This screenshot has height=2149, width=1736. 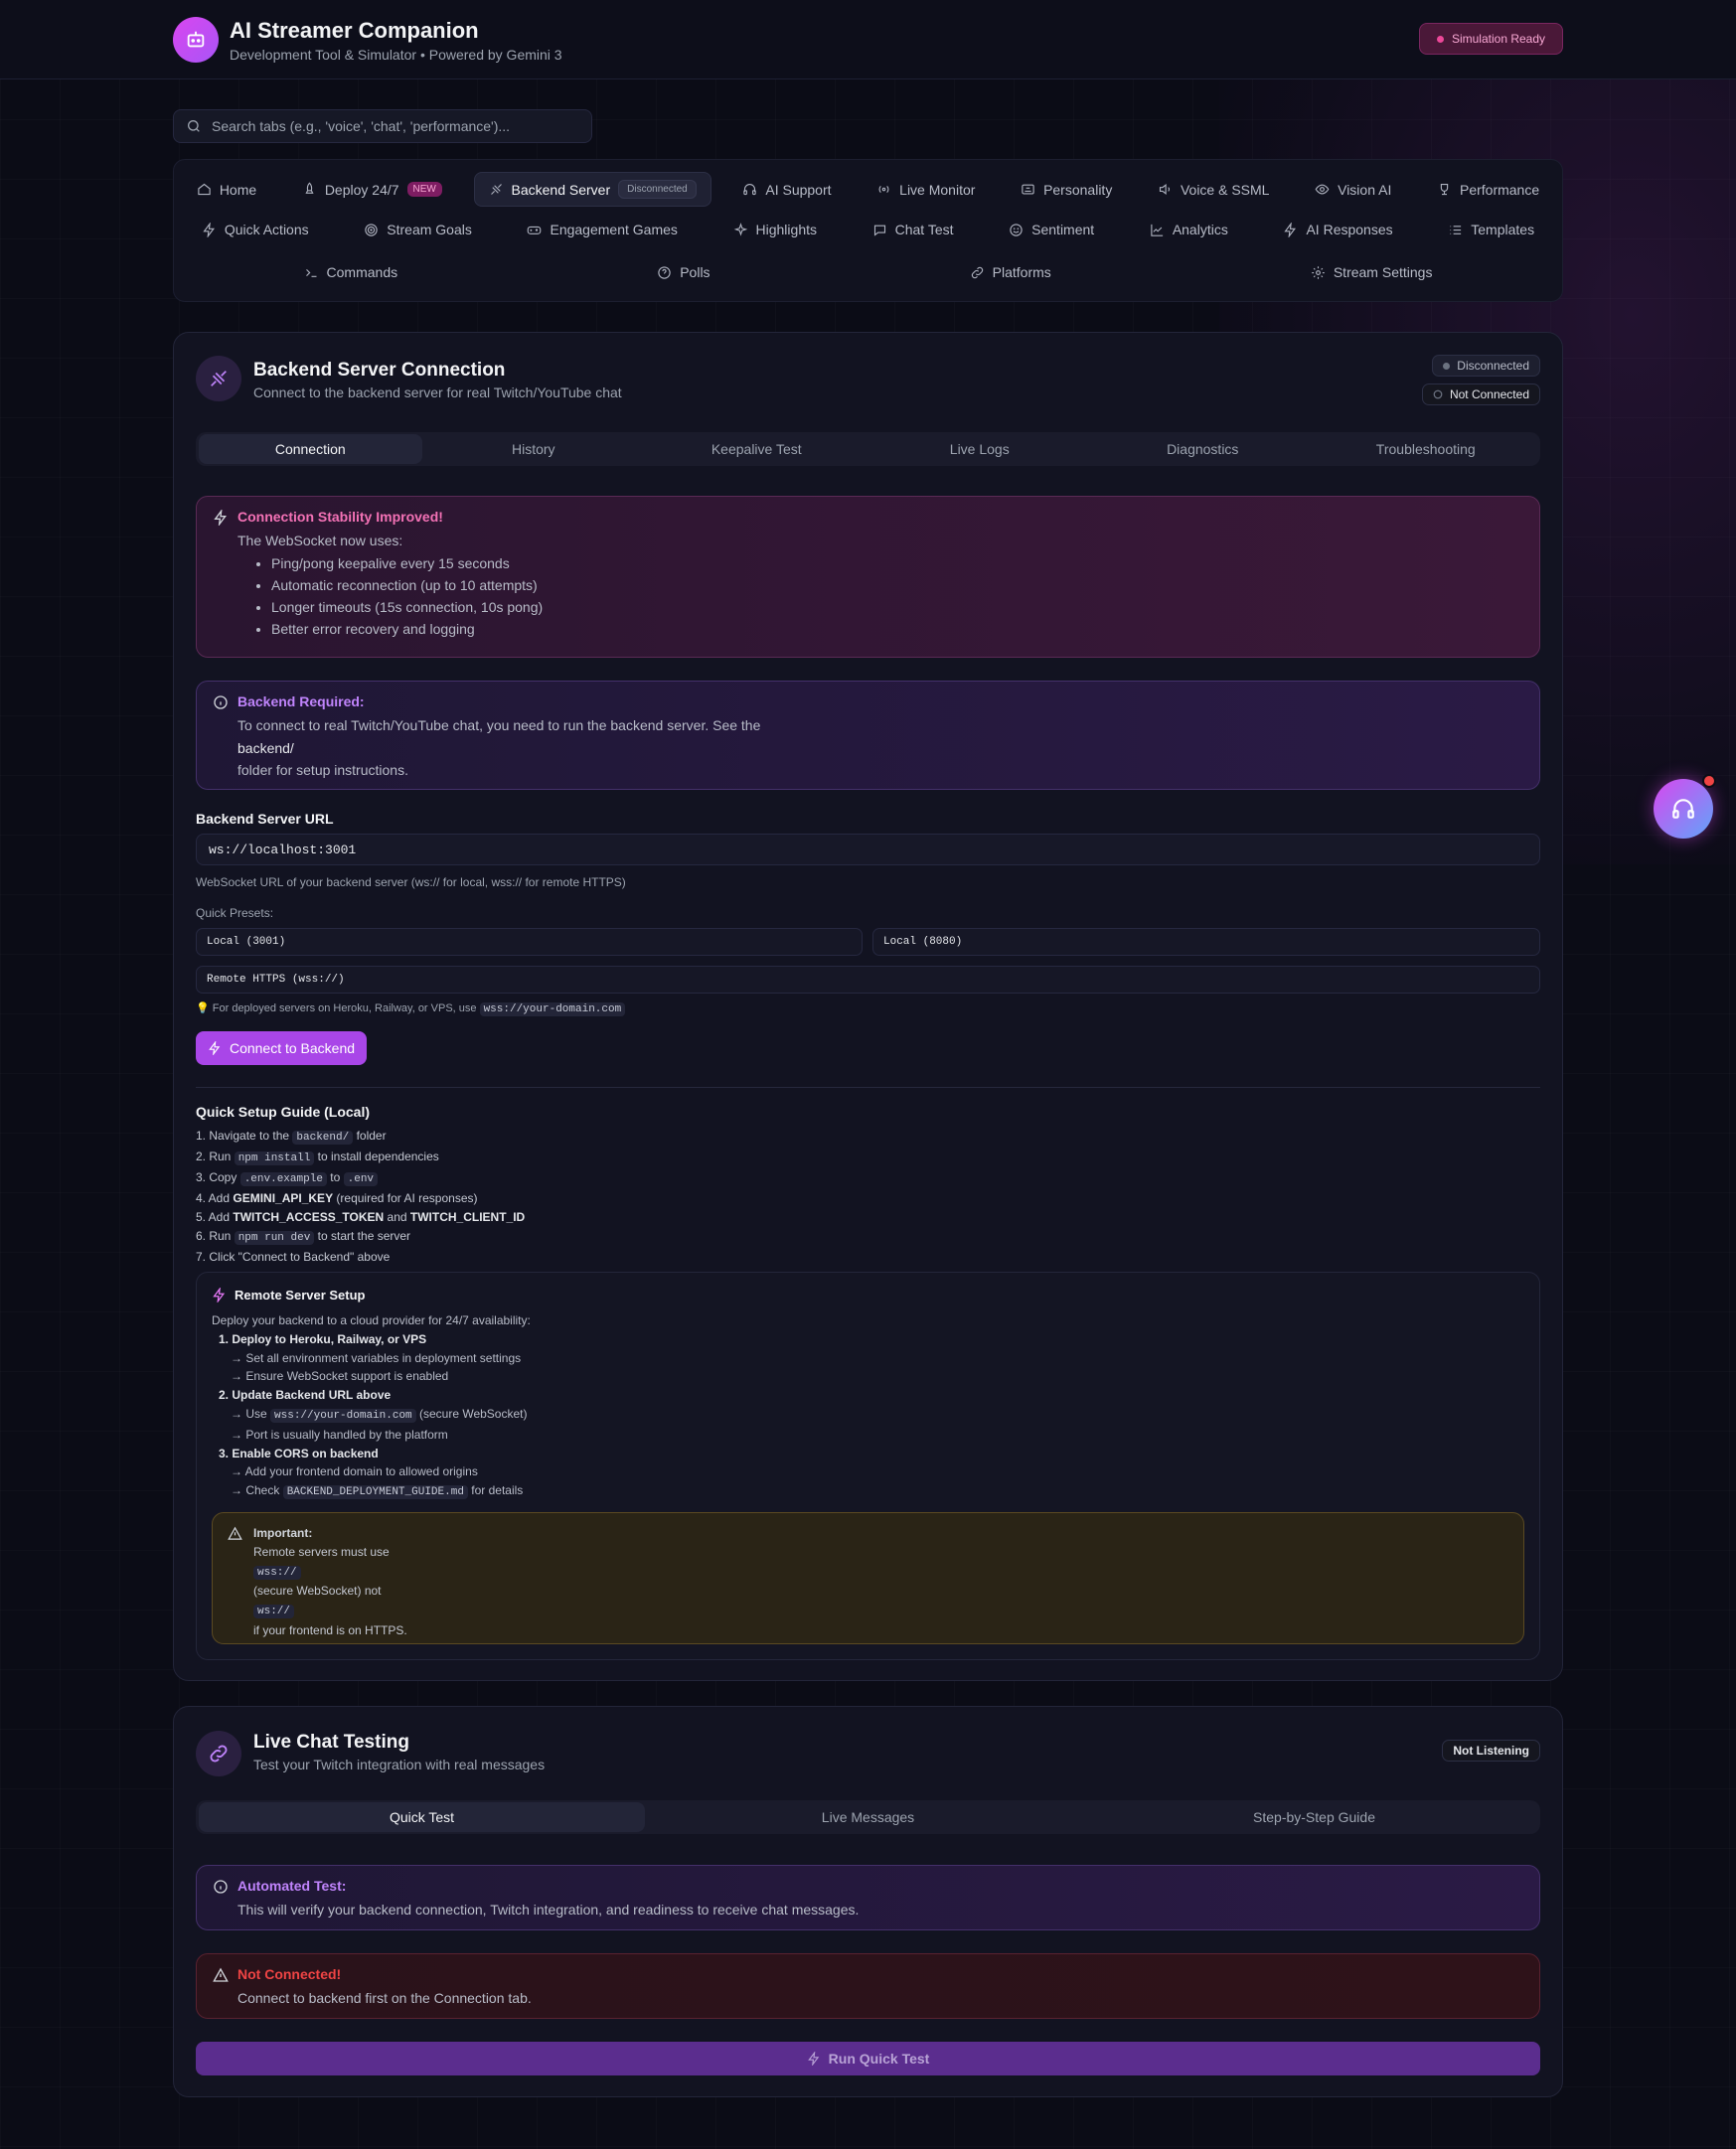 I want to click on tab-polls: Polls, so click(x=683, y=272).